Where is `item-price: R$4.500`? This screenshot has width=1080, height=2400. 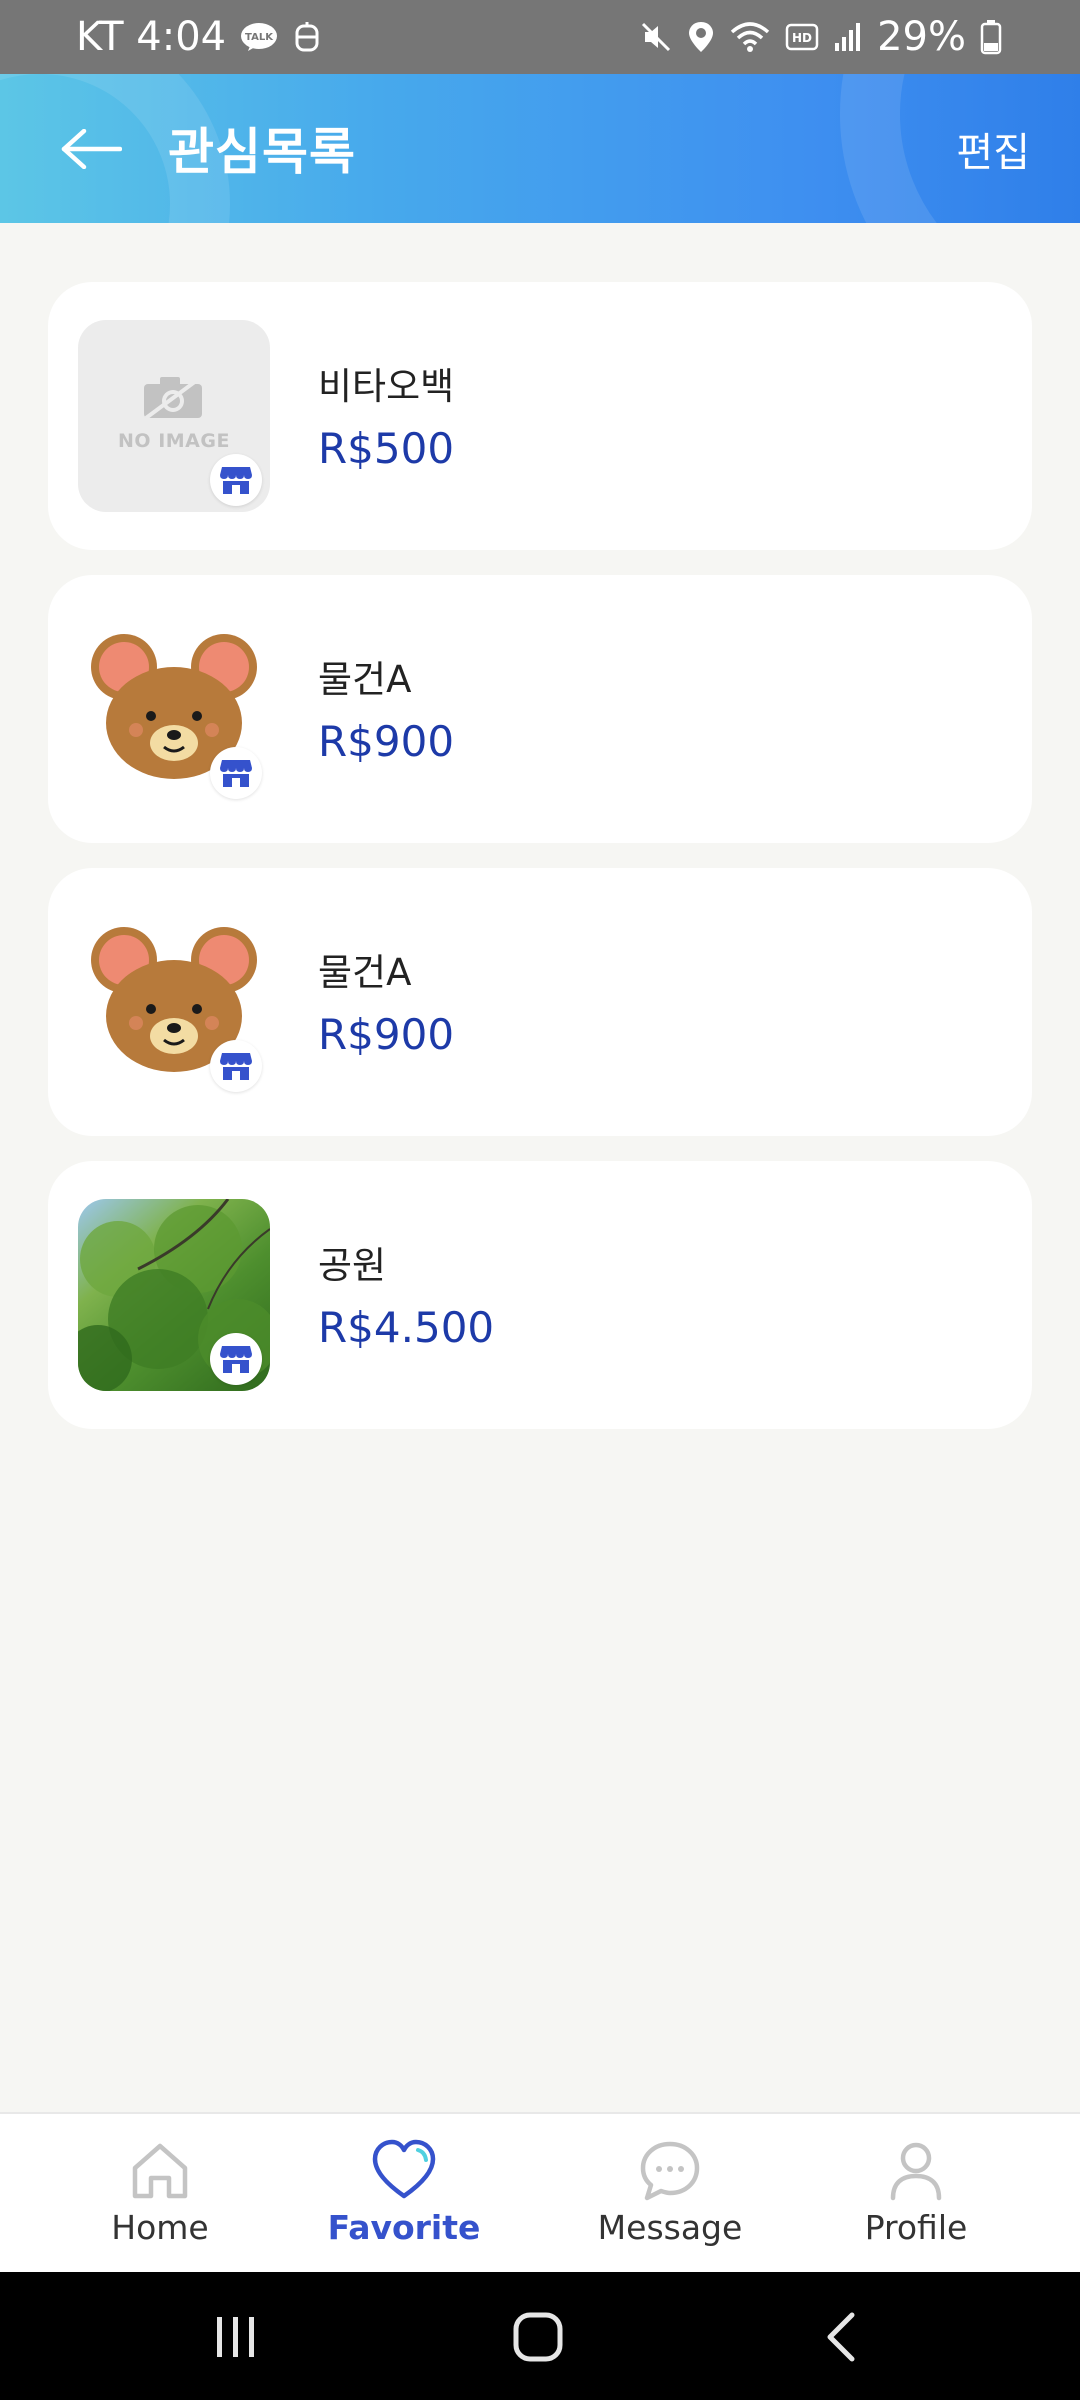 item-price: R$4.500 is located at coordinates (406, 1327).